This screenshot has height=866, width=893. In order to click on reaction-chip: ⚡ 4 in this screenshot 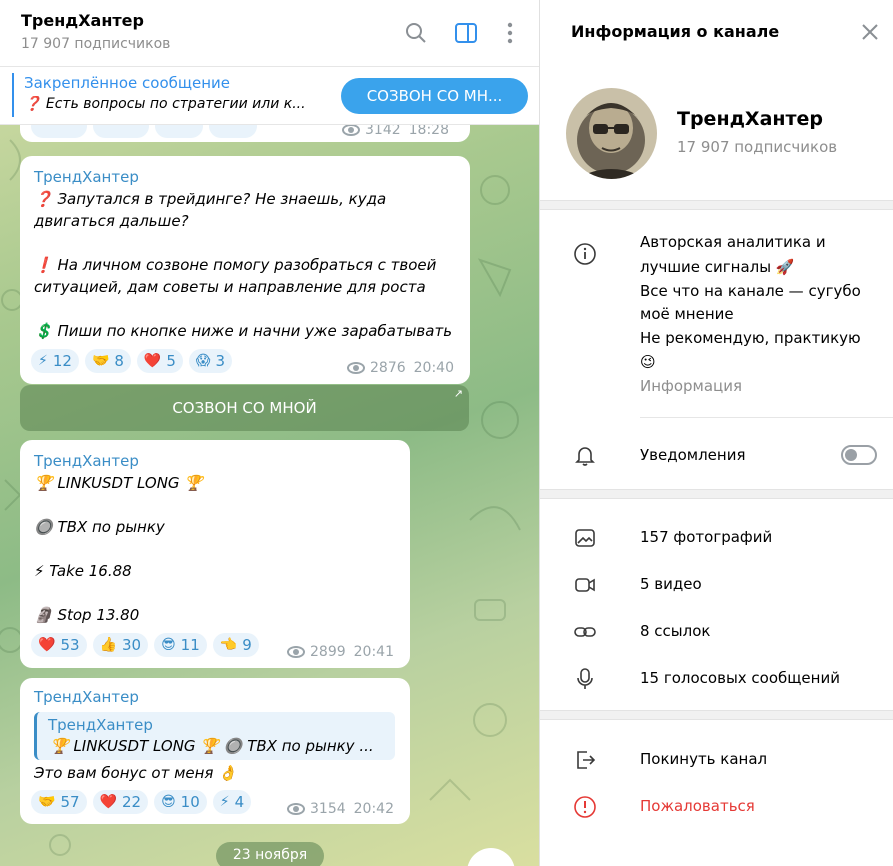, I will do `click(232, 802)`.